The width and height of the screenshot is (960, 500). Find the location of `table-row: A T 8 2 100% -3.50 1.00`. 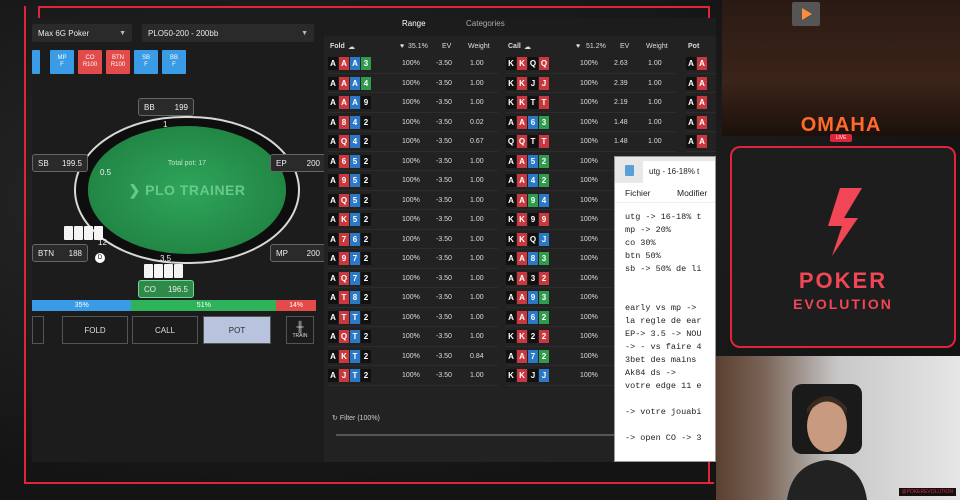

table-row: A T 8 2 100% -3.50 1.00 is located at coordinates (413, 298).